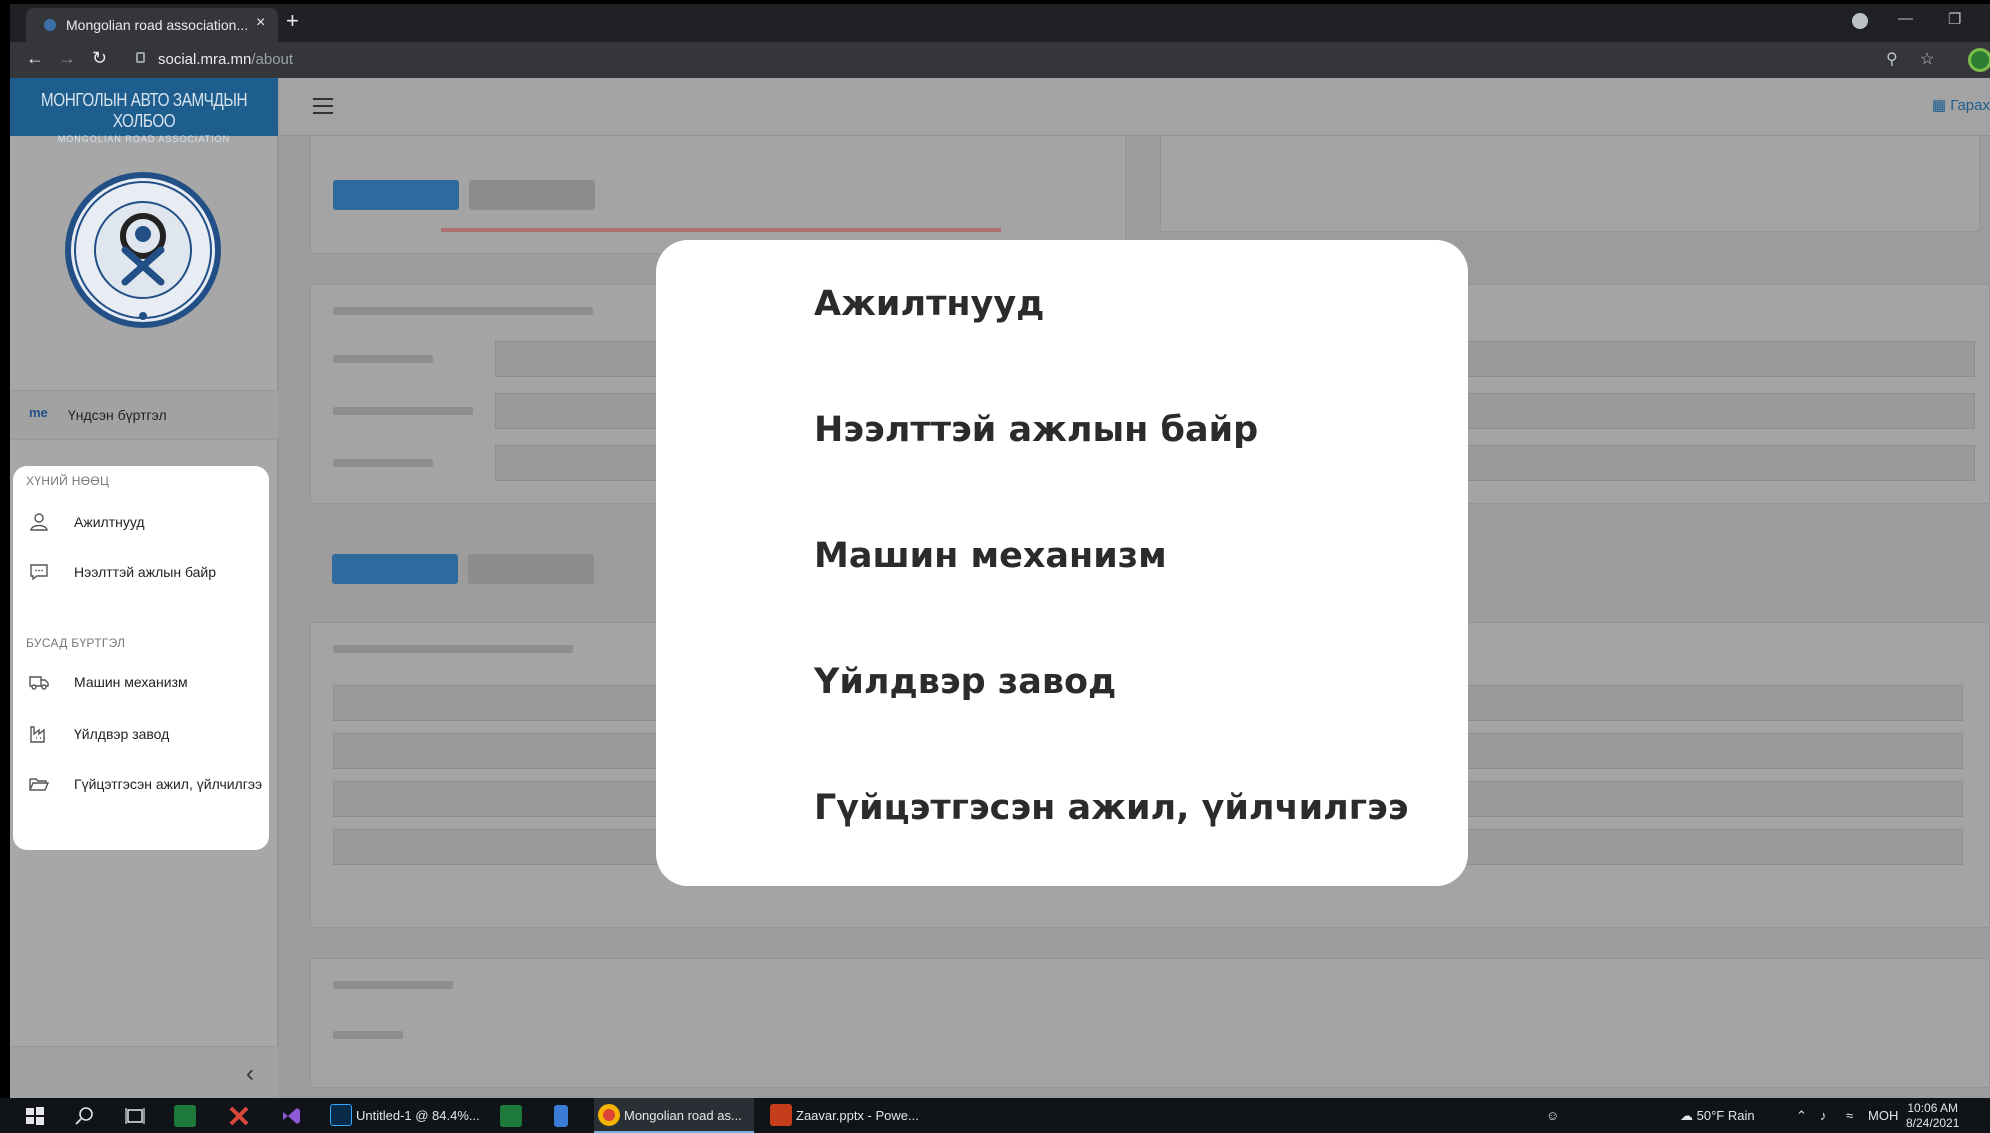  What do you see at coordinates (990, 556) in the screenshot?
I see `callout-item-machinery: Машин механизм` at bounding box center [990, 556].